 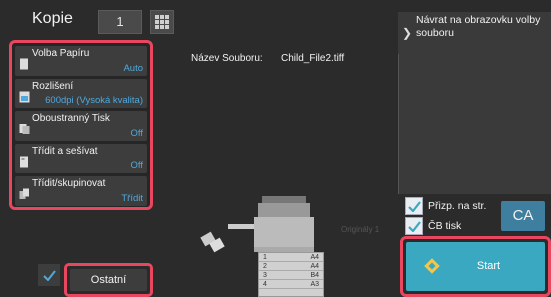 What do you see at coordinates (132, 198) in the screenshot?
I see `menu-item-value: Třídit` at bounding box center [132, 198].